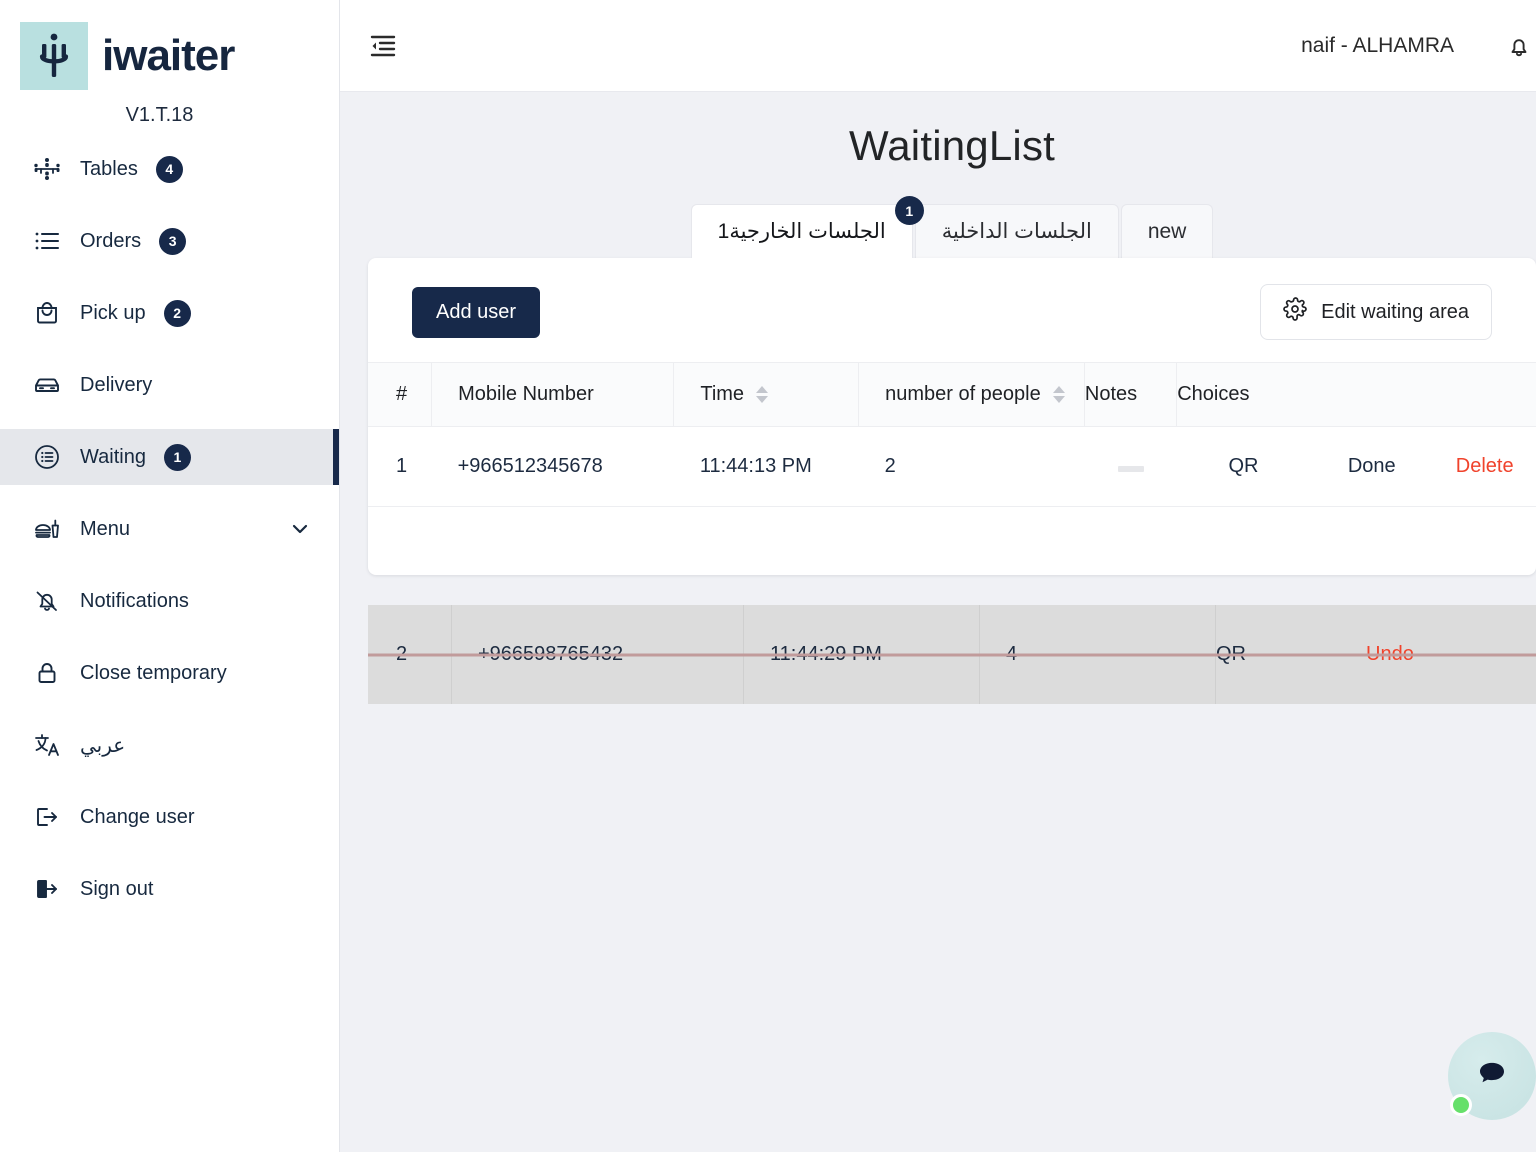 The image size is (1536, 1152). I want to click on tab-external-sessions: الجلسات الخارجية1 1, so click(807, 227).